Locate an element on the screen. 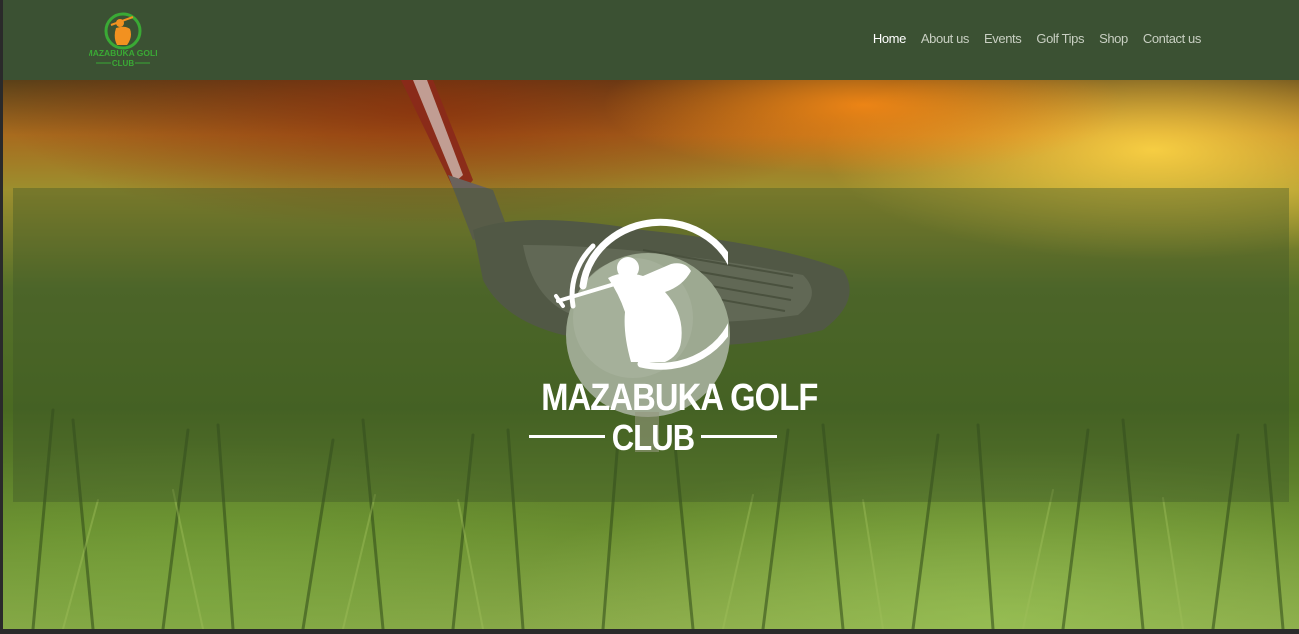  site-logo: MAZABUKA GOLF CLUB is located at coordinates (123, 40).